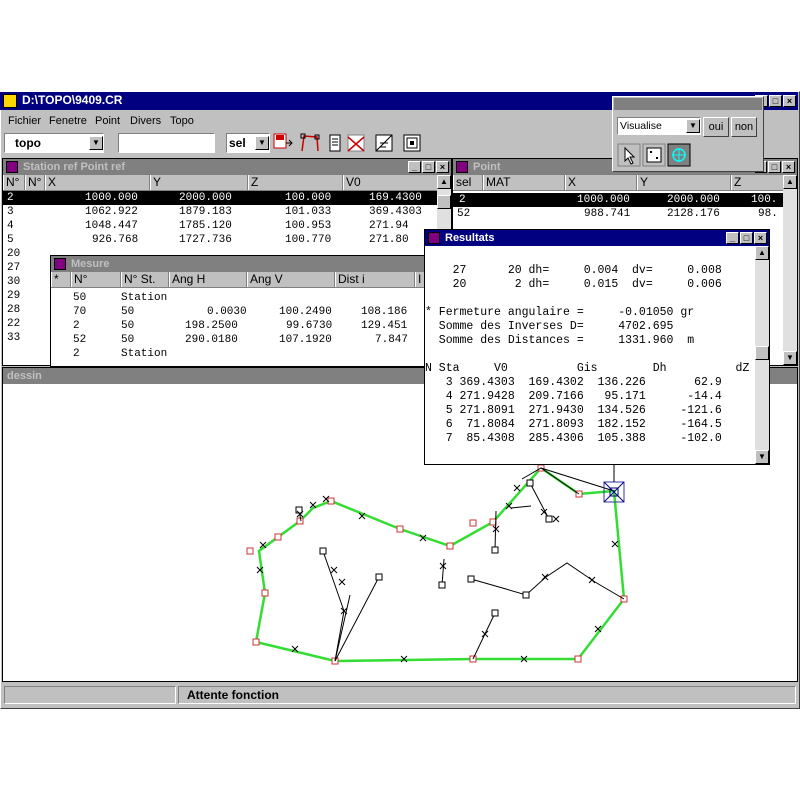 Image resolution: width=800 pixels, height=800 pixels. Describe the element at coordinates (310, 142) in the screenshot. I see `polyline-icon` at that location.